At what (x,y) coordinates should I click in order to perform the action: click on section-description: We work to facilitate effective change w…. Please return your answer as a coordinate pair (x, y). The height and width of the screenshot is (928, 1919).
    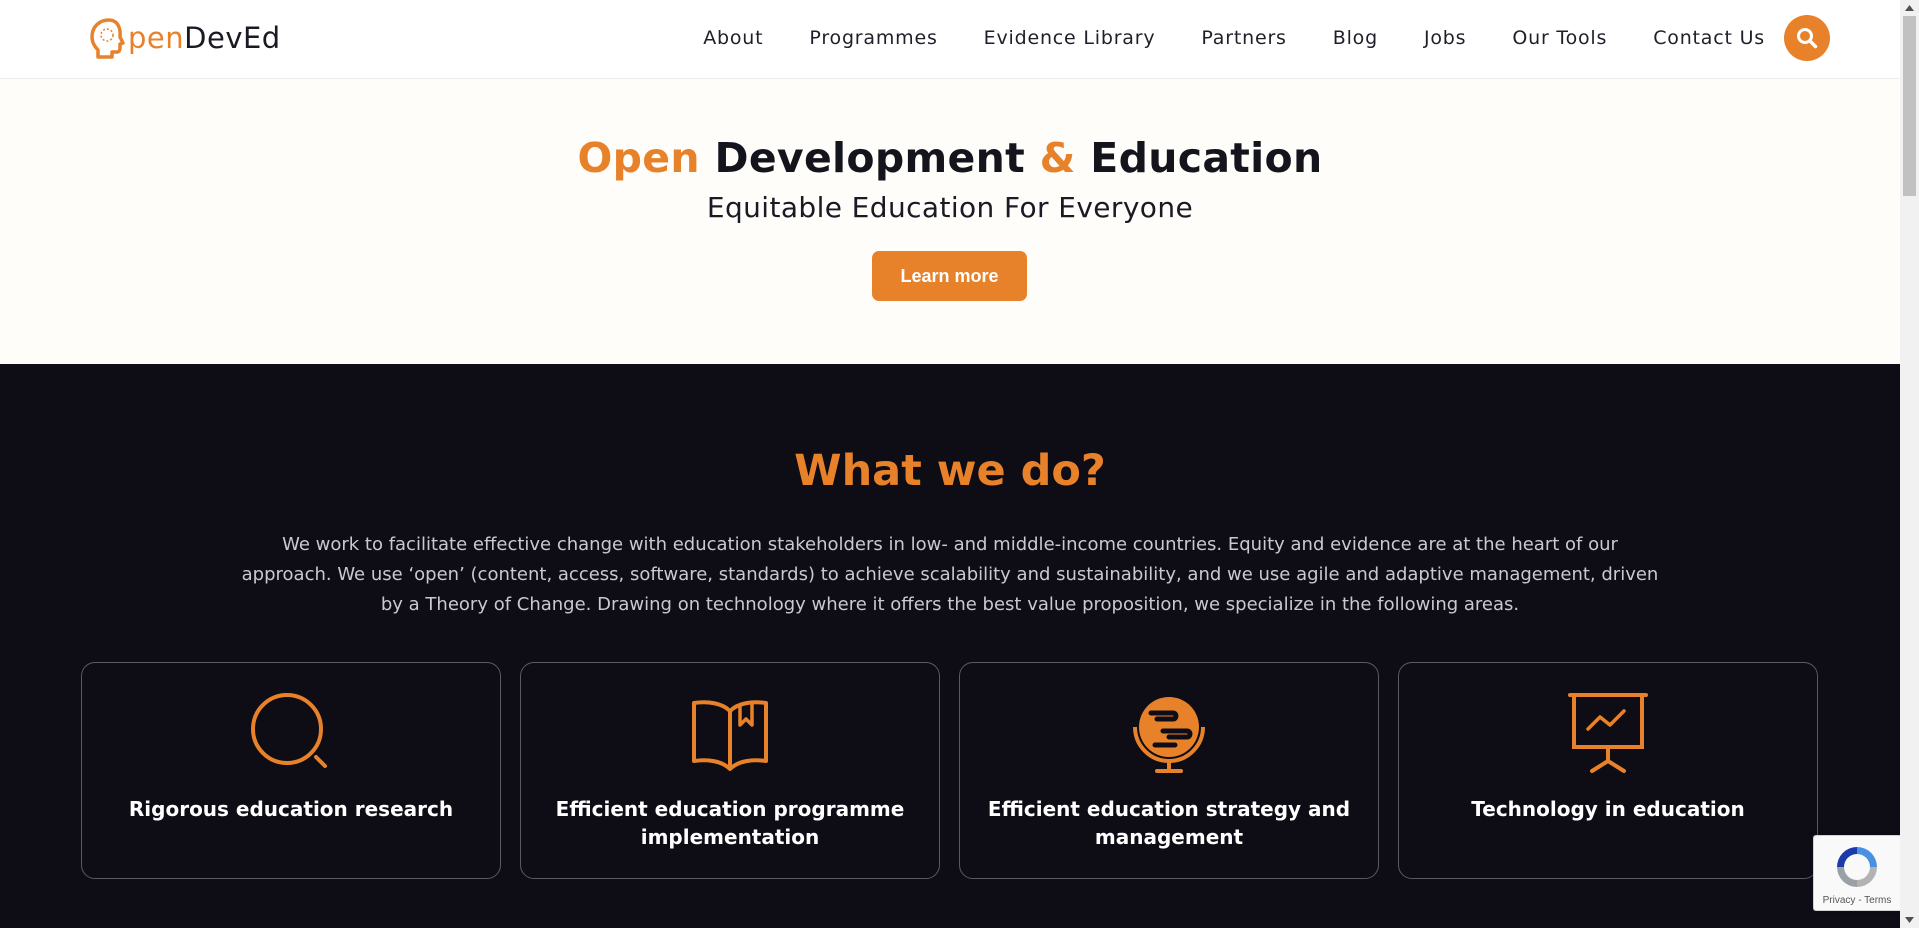
    Looking at the image, I should click on (950, 574).